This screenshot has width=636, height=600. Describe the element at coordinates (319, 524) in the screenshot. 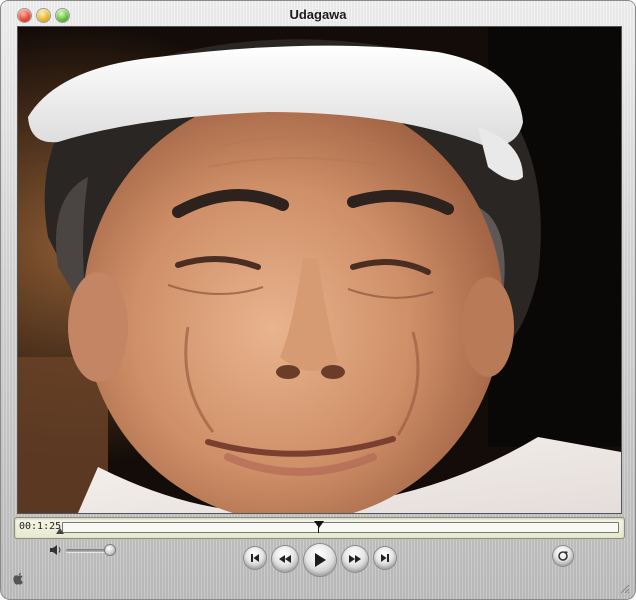

I see `playhead-marker` at that location.